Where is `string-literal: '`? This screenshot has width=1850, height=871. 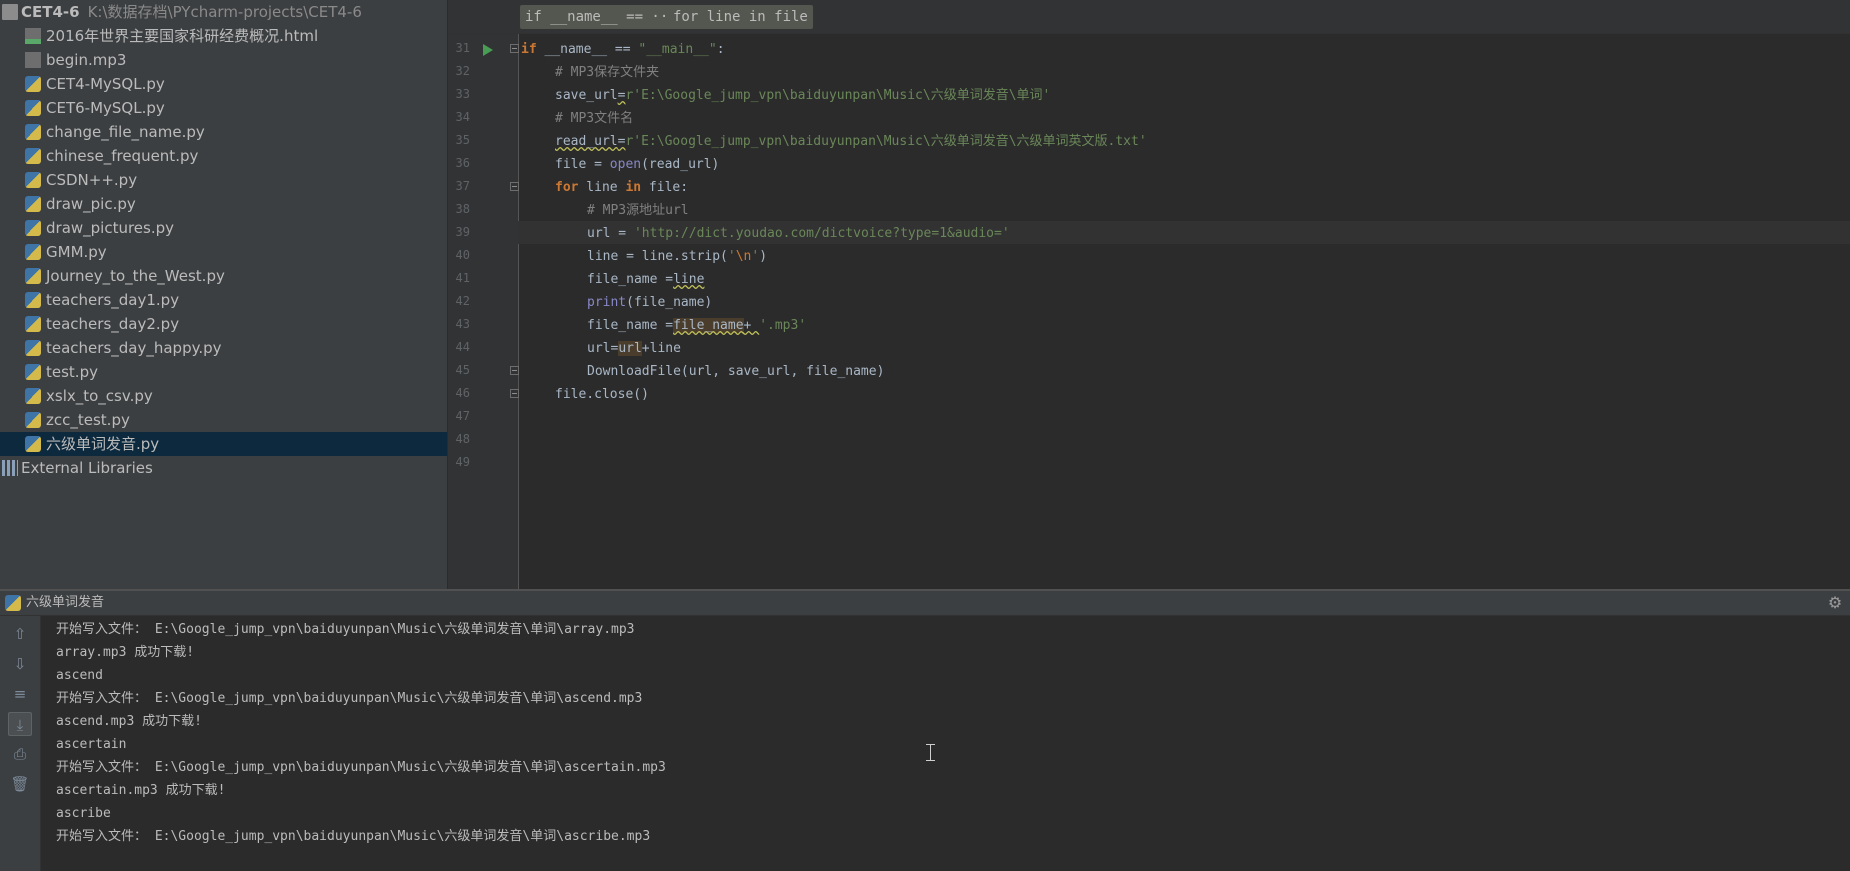
string-literal: ' is located at coordinates (731, 256).